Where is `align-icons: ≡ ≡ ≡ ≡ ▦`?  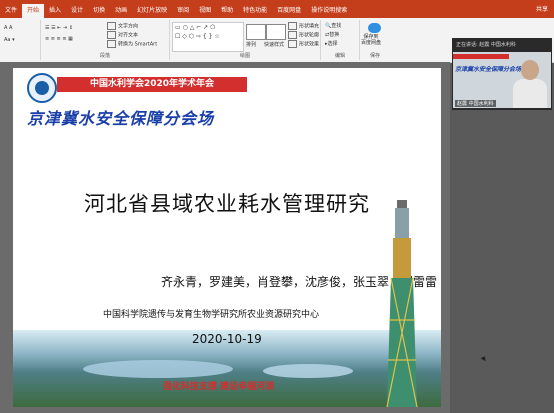 align-icons: ≡ ≡ ≡ ≡ ▦ is located at coordinates (59, 39).